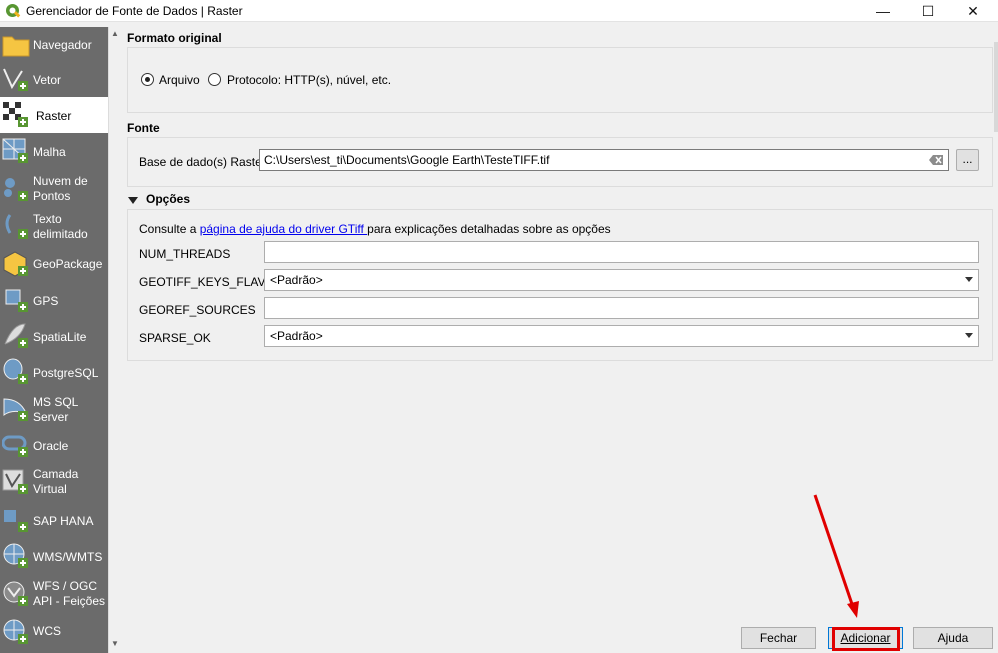  Describe the element at coordinates (296, 336) in the screenshot. I see `sparse-ok-value: <Padrão>` at that location.